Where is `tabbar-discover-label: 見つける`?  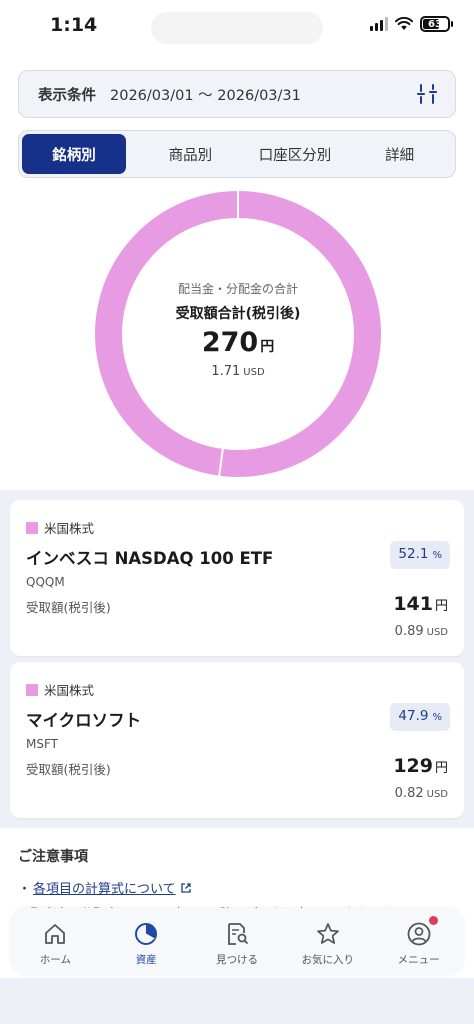
tabbar-discover-label: 見つける is located at coordinates (236, 960).